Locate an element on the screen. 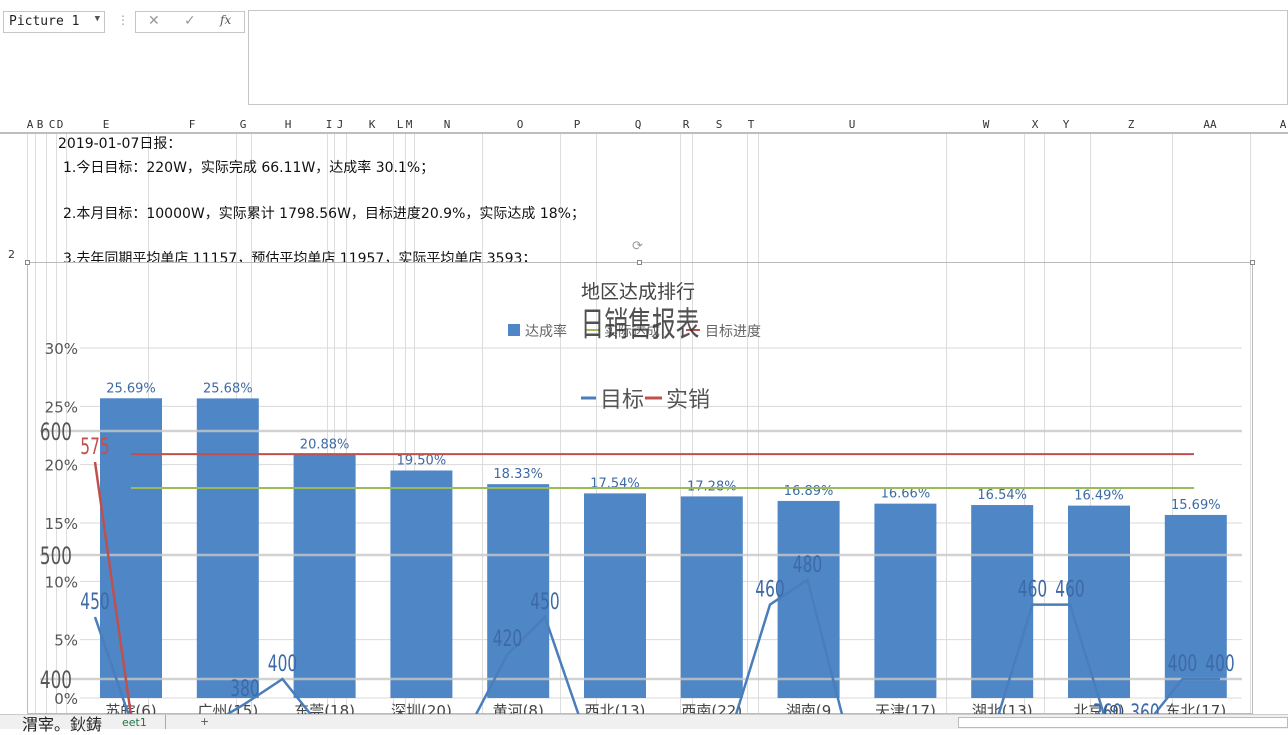 This screenshot has height=735, width=1288. data-label: 25.69% is located at coordinates (131, 388).